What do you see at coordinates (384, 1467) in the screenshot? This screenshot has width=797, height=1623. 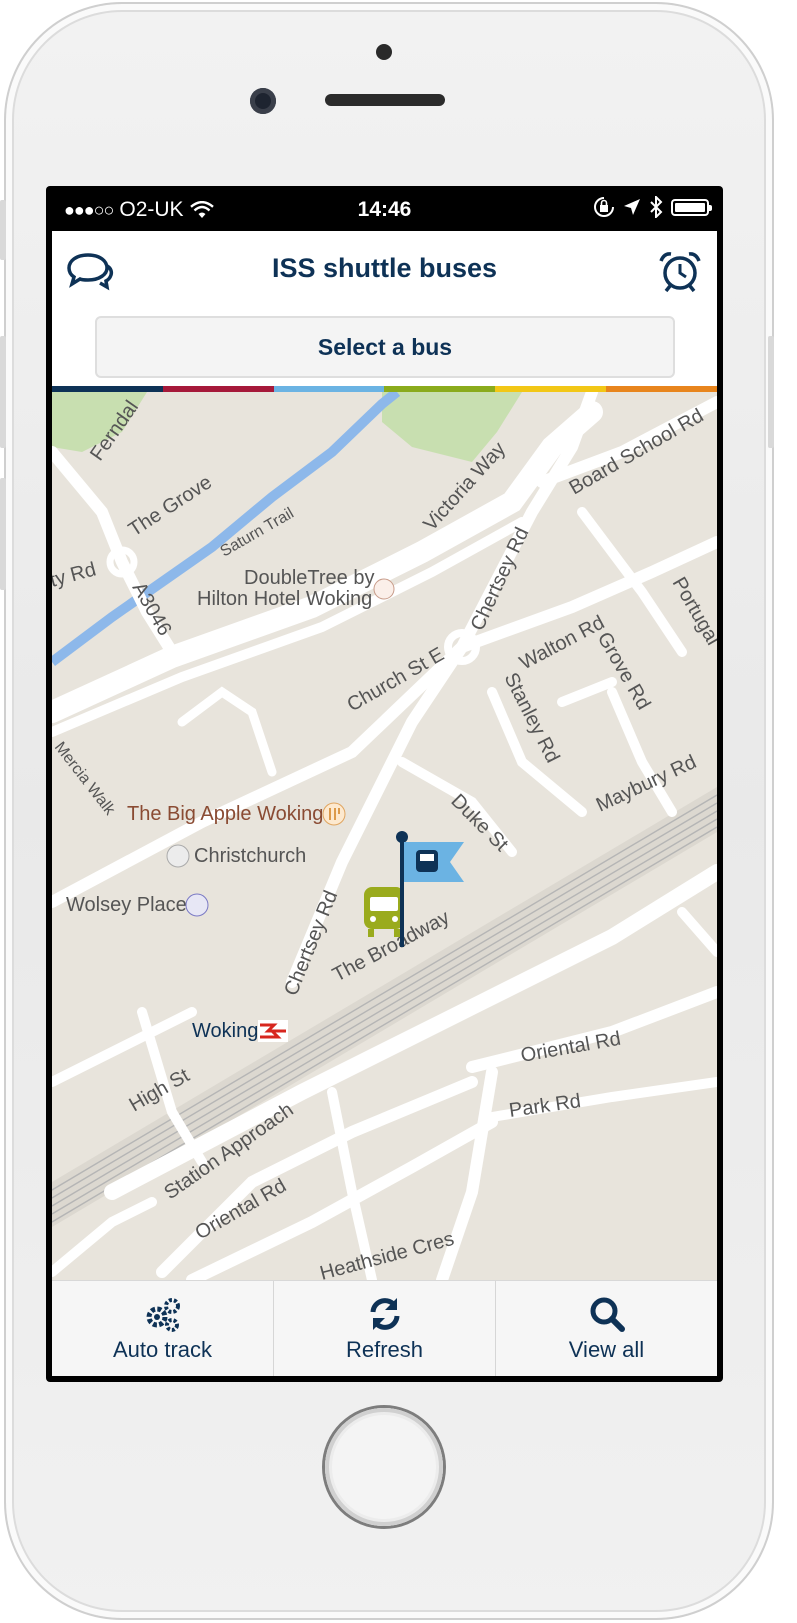 I see `home-button` at bounding box center [384, 1467].